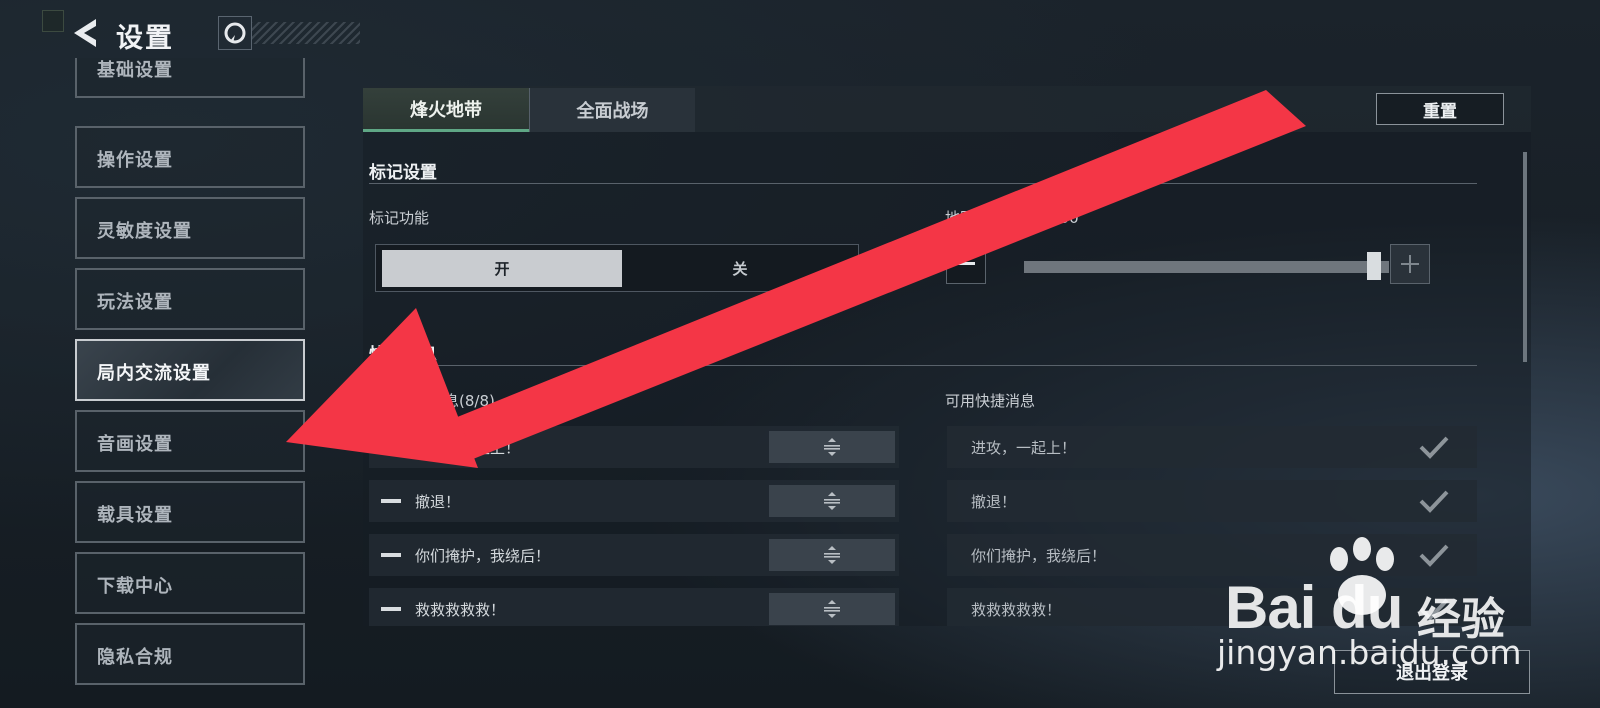  Describe the element at coordinates (740, 268) in the screenshot. I see `toggle-off-option: 关` at that location.